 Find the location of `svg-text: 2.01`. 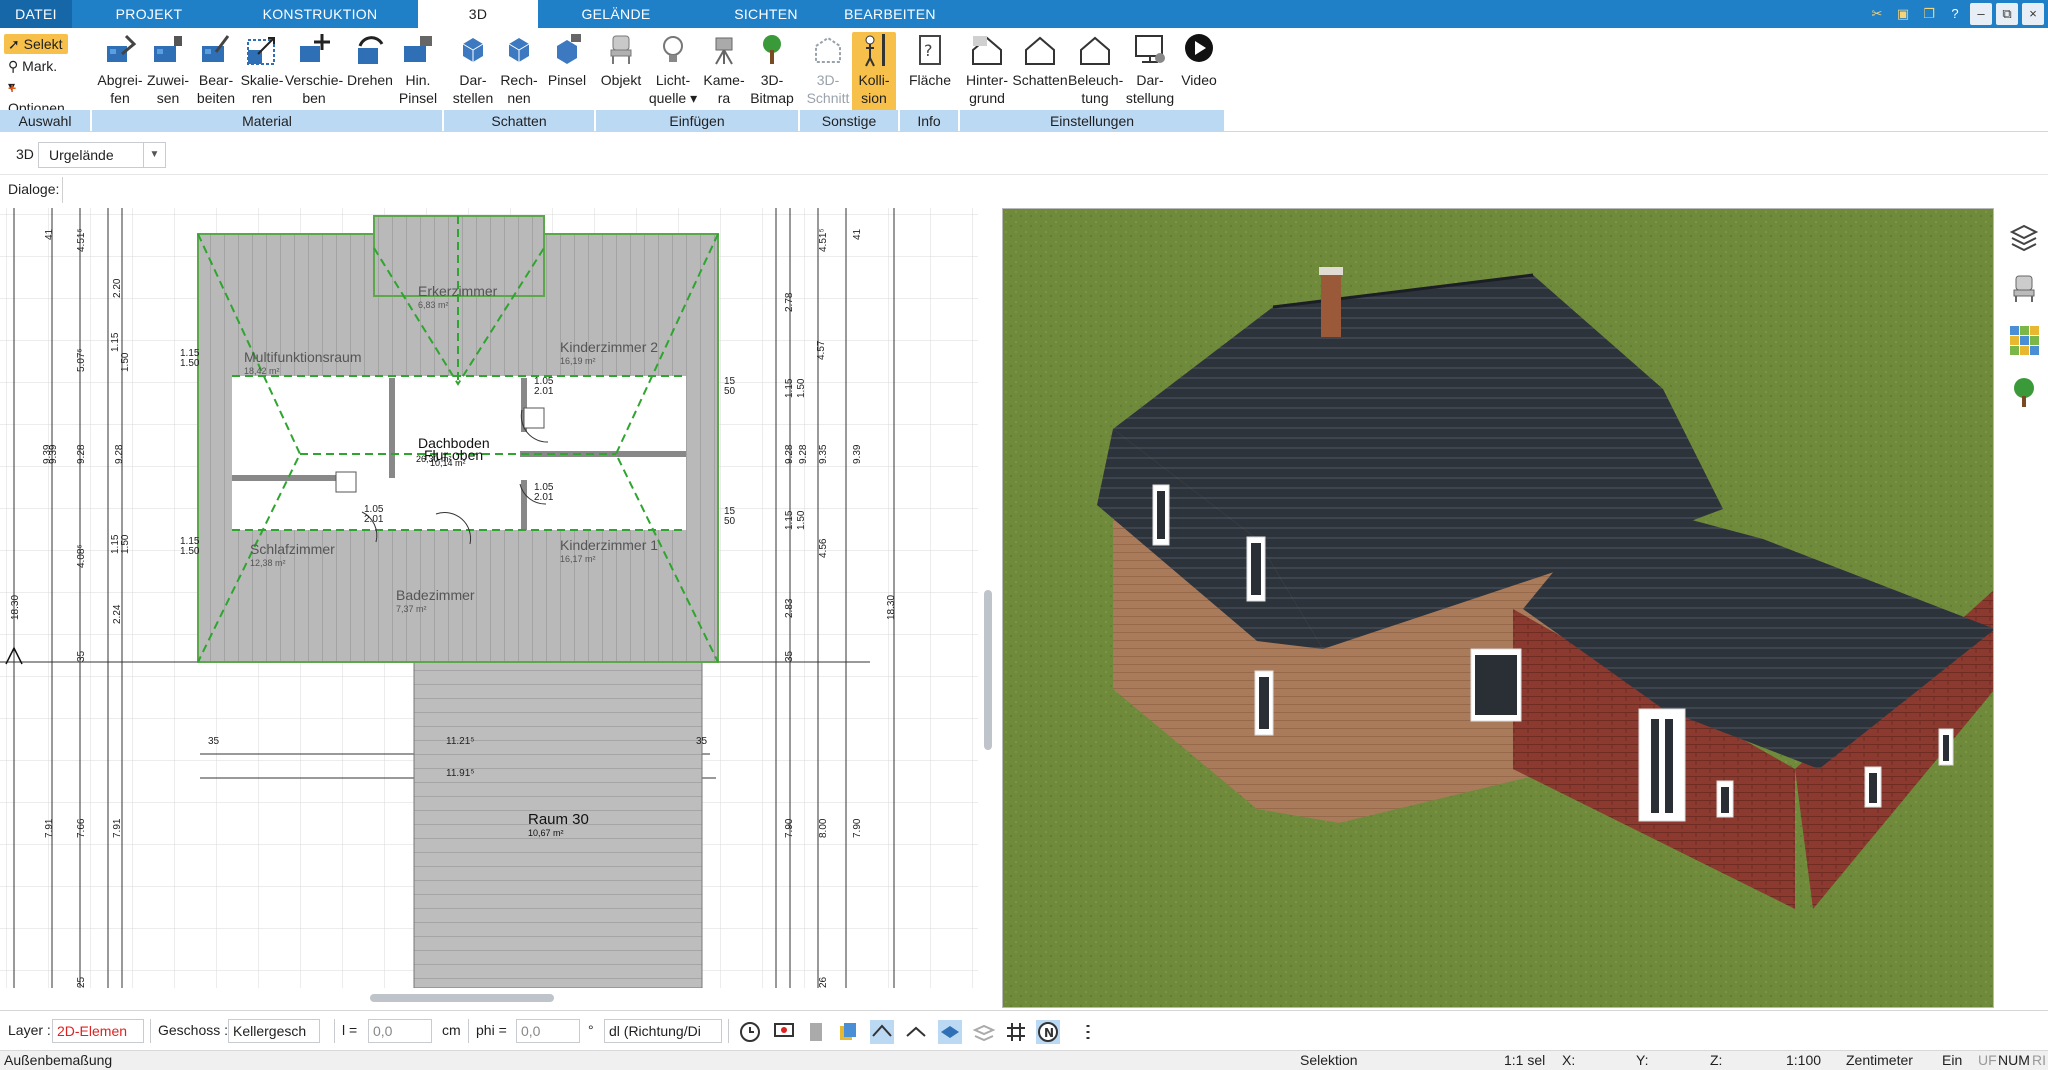

svg-text: 2.01 is located at coordinates (544, 391).